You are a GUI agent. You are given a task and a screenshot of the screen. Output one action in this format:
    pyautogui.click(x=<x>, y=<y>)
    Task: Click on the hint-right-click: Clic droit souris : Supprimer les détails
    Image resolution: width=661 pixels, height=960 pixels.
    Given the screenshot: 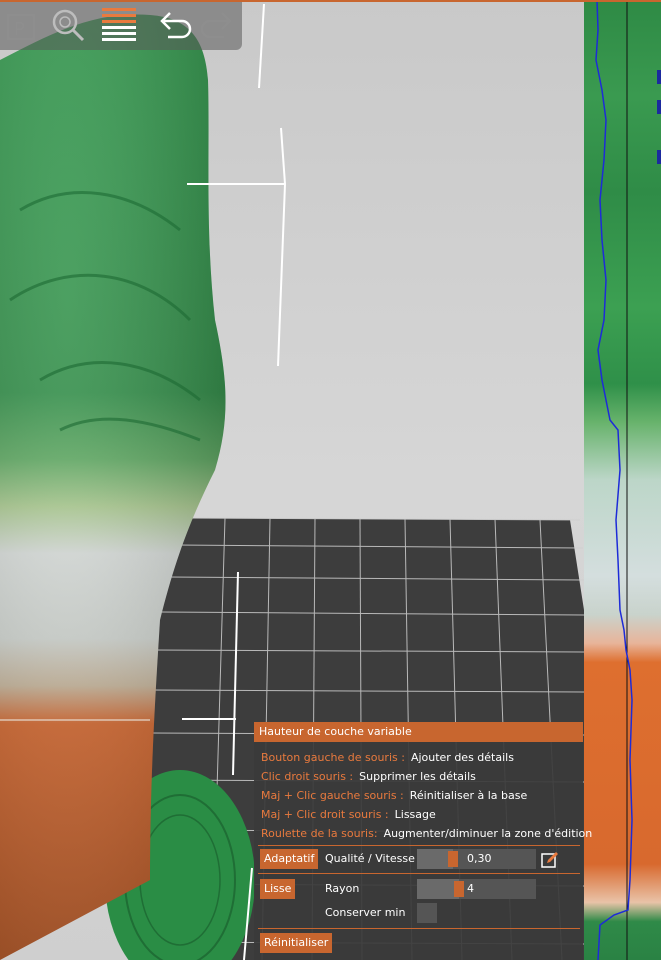 What is the action you would take?
    pyautogui.click(x=368, y=776)
    